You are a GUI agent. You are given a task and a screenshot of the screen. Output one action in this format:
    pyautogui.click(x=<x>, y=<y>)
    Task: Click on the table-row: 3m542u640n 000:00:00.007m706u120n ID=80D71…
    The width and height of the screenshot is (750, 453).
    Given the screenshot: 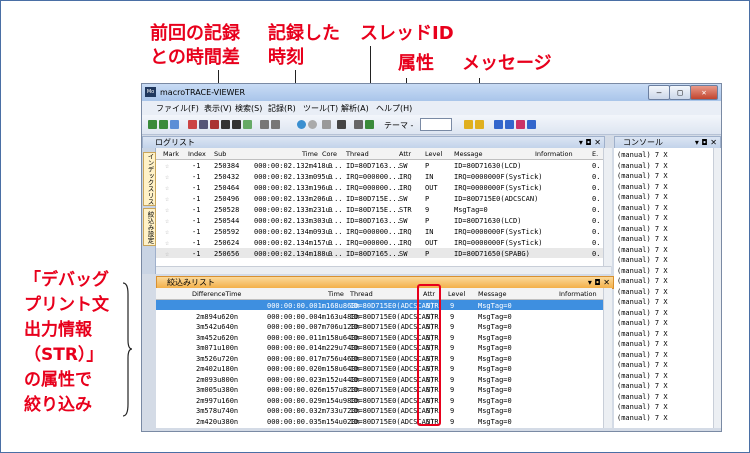 What is the action you would take?
    pyautogui.click(x=379, y=326)
    